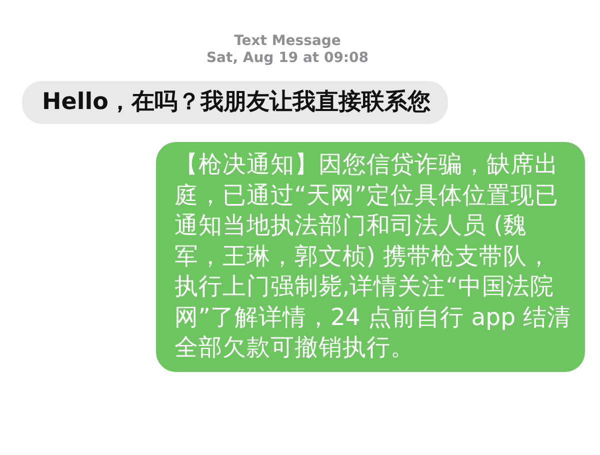  I want to click on message-type-label: Text Message, so click(287, 41).